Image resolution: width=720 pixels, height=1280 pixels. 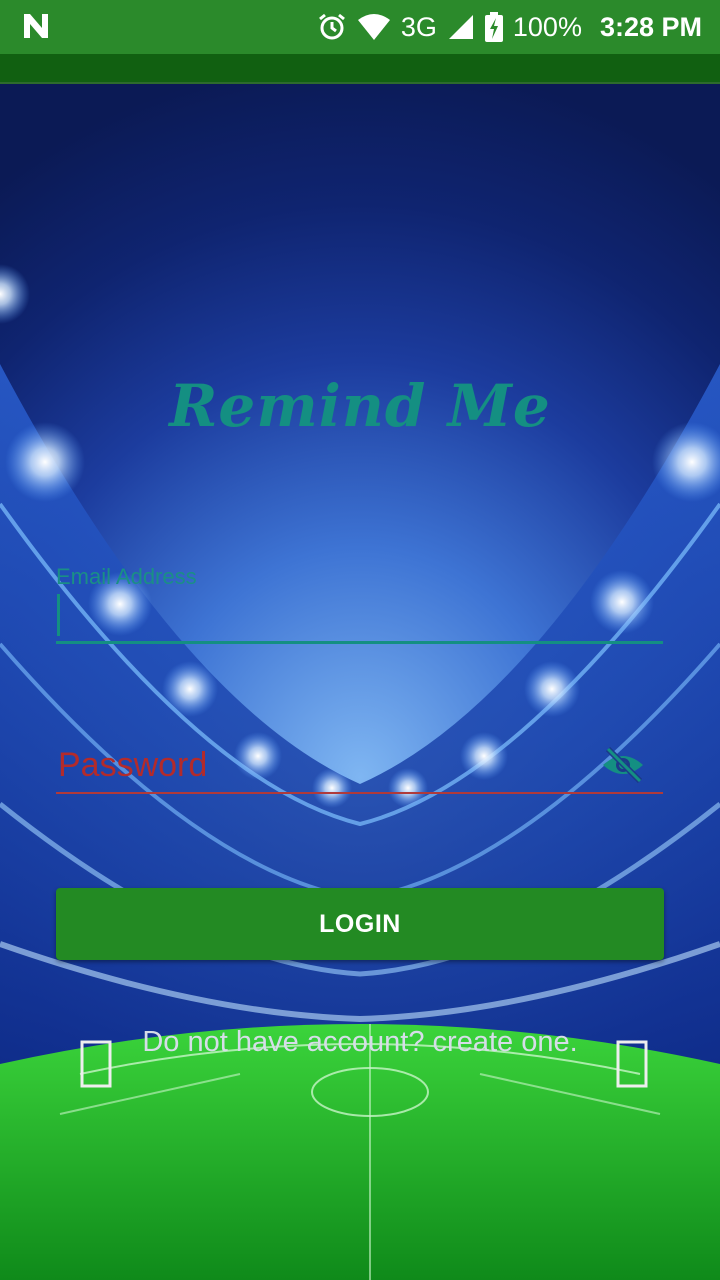 I want to click on login-button: LOGIN, so click(x=360, y=924).